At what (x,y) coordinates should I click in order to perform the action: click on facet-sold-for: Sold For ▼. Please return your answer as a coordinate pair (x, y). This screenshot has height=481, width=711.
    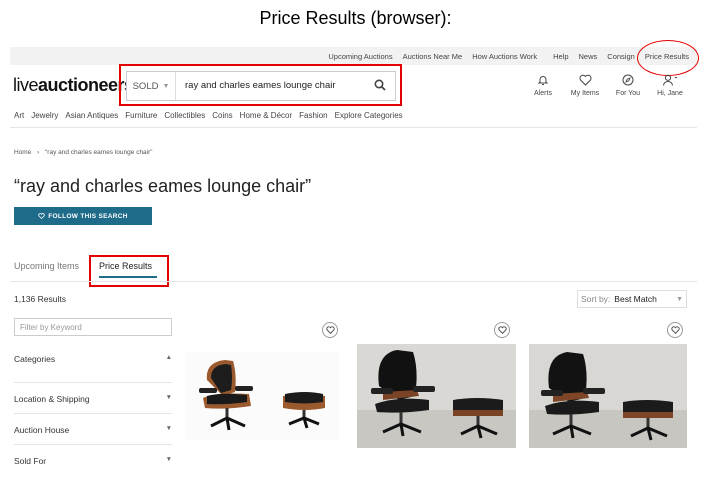
    Looking at the image, I should click on (93, 461).